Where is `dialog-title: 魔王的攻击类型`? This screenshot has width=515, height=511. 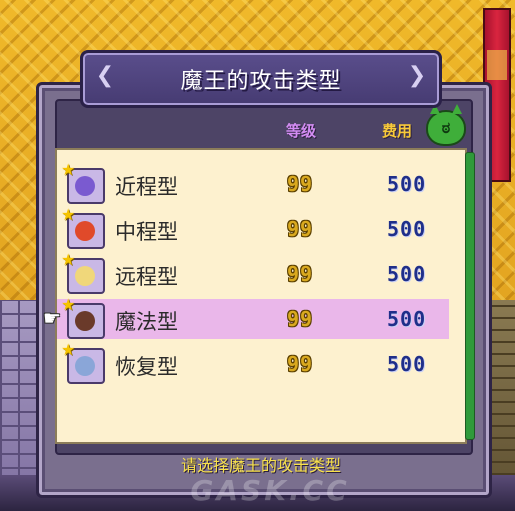
dialog-title: 魔王的攻击类型 is located at coordinates (261, 81).